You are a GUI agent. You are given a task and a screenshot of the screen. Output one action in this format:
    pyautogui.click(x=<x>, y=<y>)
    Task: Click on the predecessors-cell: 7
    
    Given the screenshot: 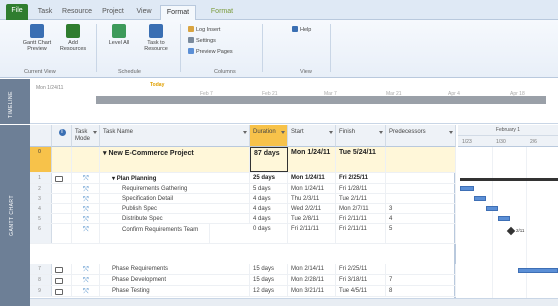 What is the action you would take?
    pyautogui.click(x=421, y=280)
    